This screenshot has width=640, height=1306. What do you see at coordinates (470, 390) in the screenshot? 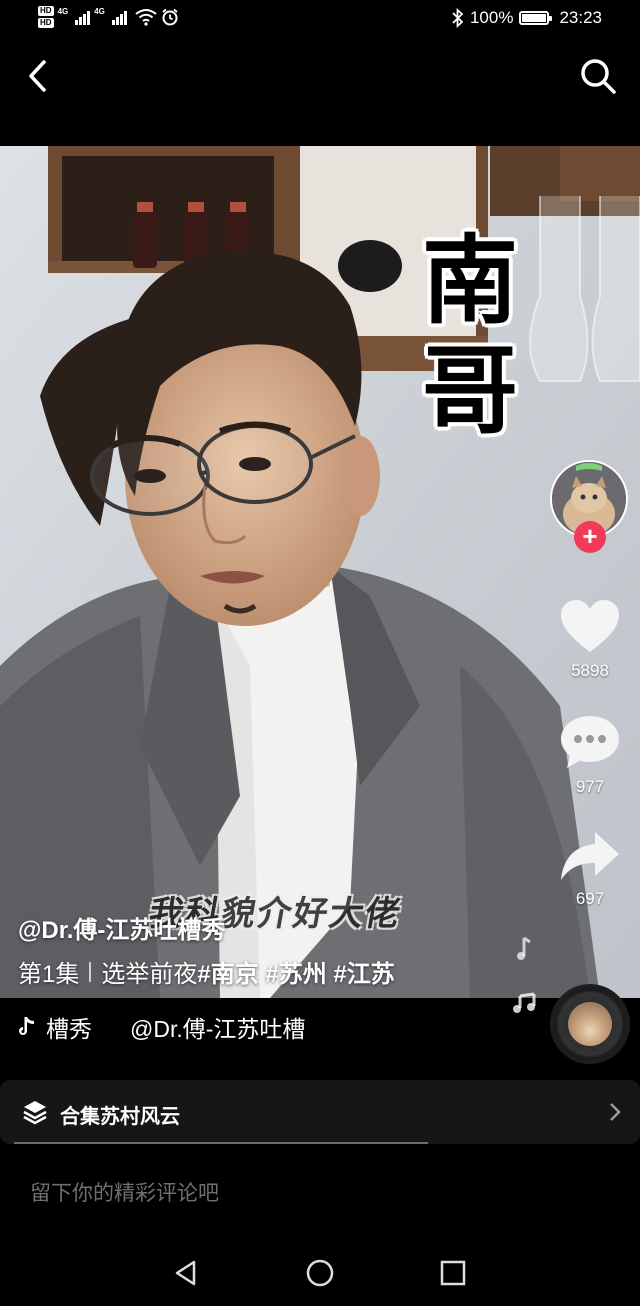
I see `overlay-char: 哥` at bounding box center [470, 390].